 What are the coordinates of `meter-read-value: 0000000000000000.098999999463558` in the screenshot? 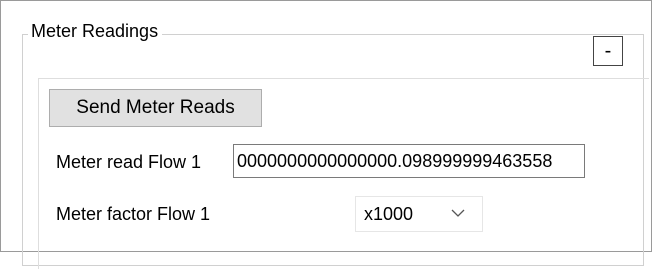 It's located at (395, 161).